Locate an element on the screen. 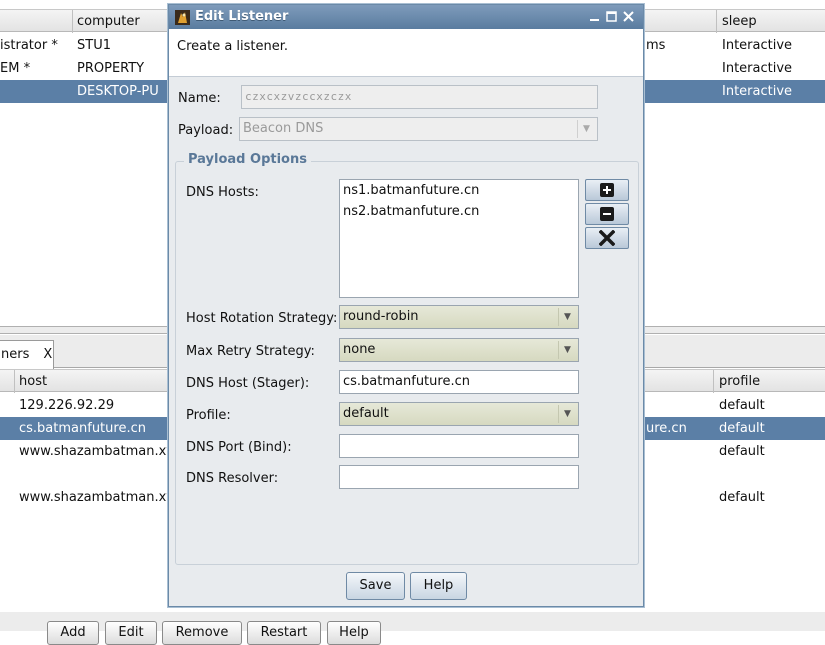  cell-user: EM * is located at coordinates (15, 68).